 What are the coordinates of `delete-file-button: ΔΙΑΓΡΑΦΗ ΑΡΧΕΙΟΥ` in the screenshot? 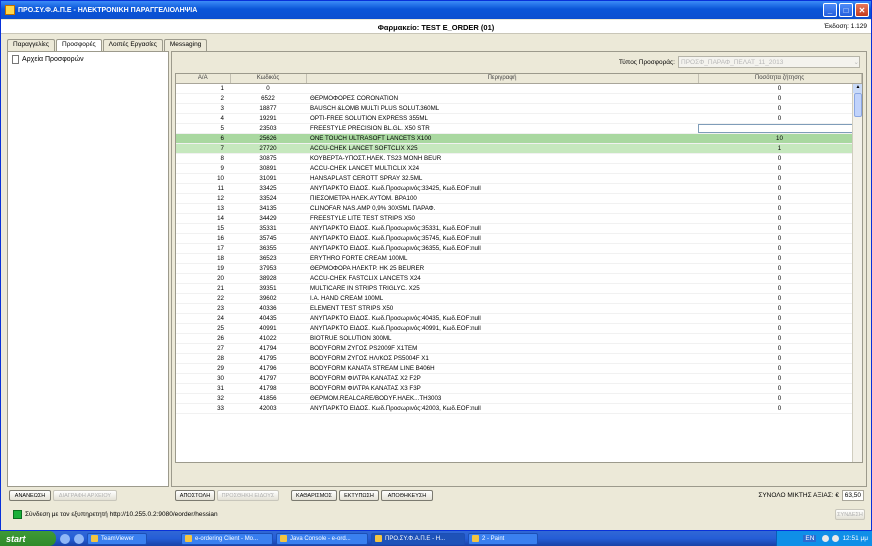 It's located at (85, 495).